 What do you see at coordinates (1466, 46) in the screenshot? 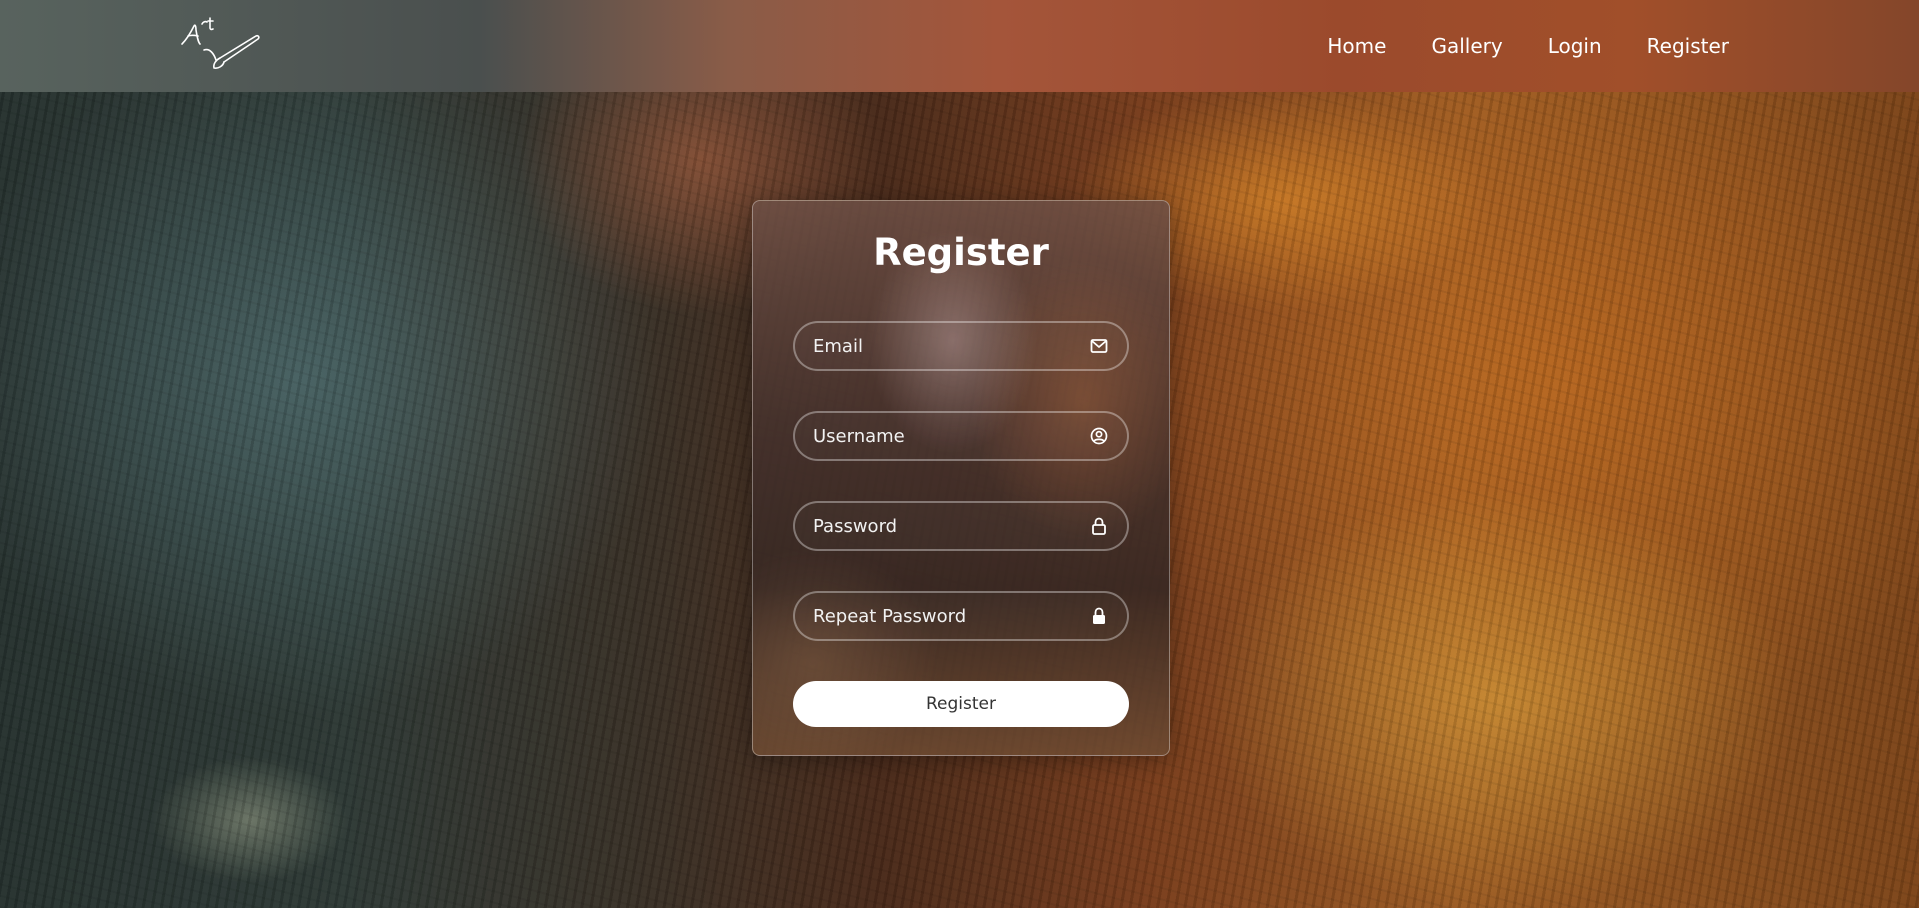
I see `nav-link-gallery: Gallery` at bounding box center [1466, 46].